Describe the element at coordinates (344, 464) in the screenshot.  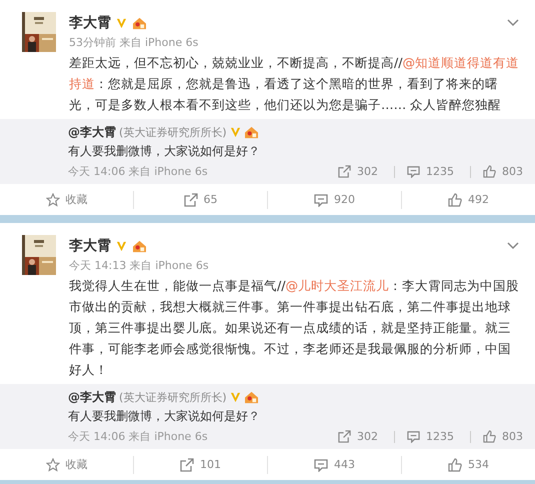
I see `comment-count: 443` at that location.